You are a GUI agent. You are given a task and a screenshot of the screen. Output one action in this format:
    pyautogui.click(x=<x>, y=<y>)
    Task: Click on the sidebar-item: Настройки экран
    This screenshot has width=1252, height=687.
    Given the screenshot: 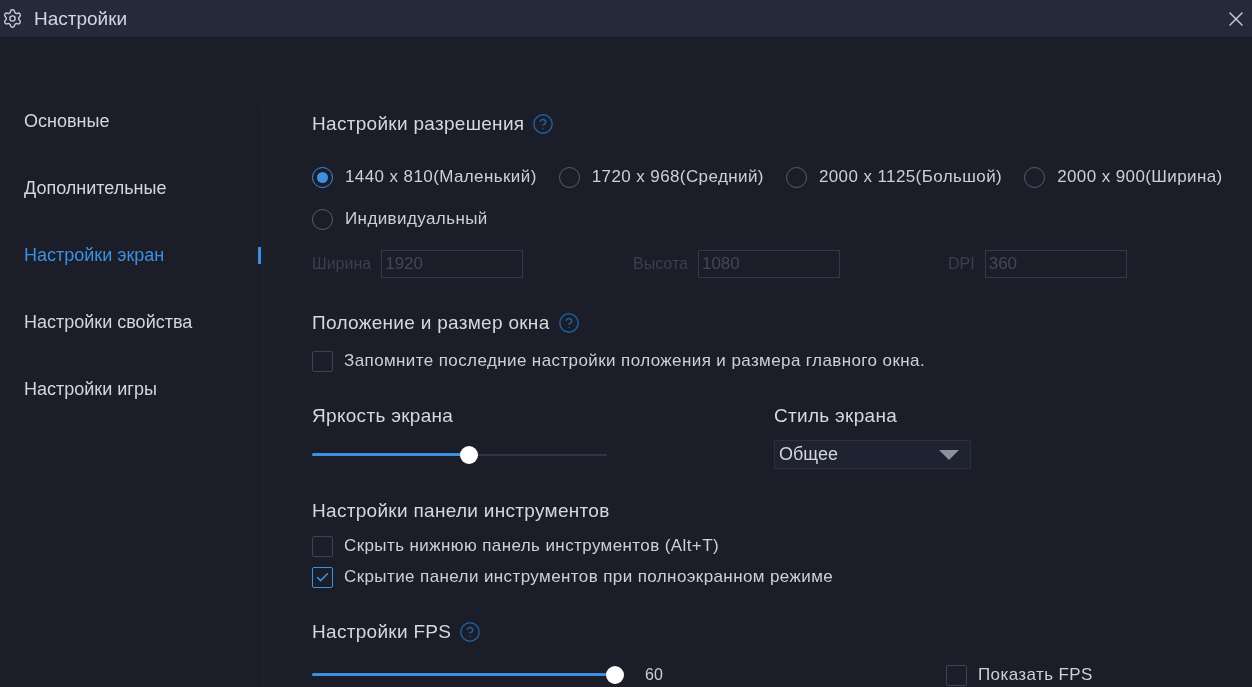 What is the action you would take?
    pyautogui.click(x=131, y=255)
    